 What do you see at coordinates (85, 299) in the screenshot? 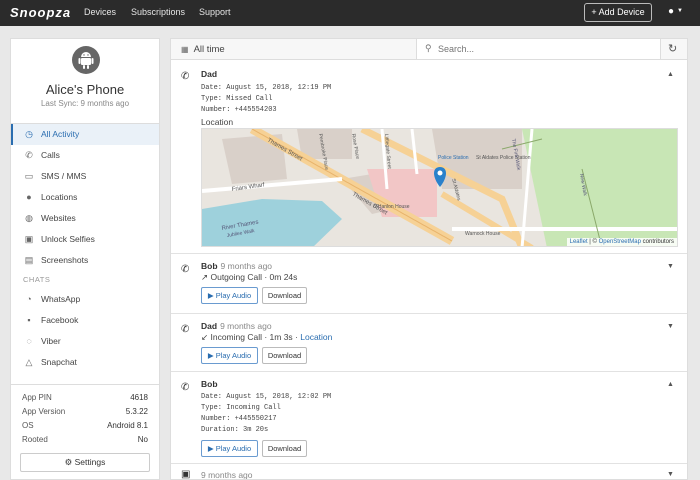
I see `sidebar-item-whatsapp: ◔ WhatsApp` at bounding box center [85, 299].